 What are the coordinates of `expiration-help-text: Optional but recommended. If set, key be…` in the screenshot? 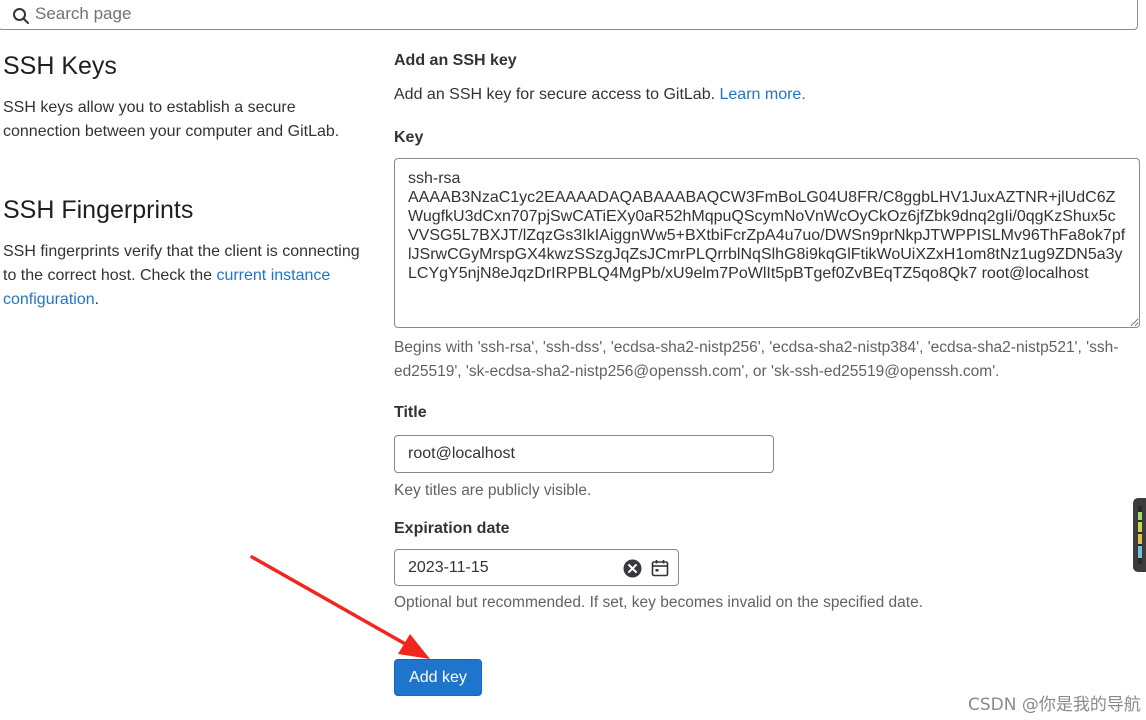 It's located at (659, 602).